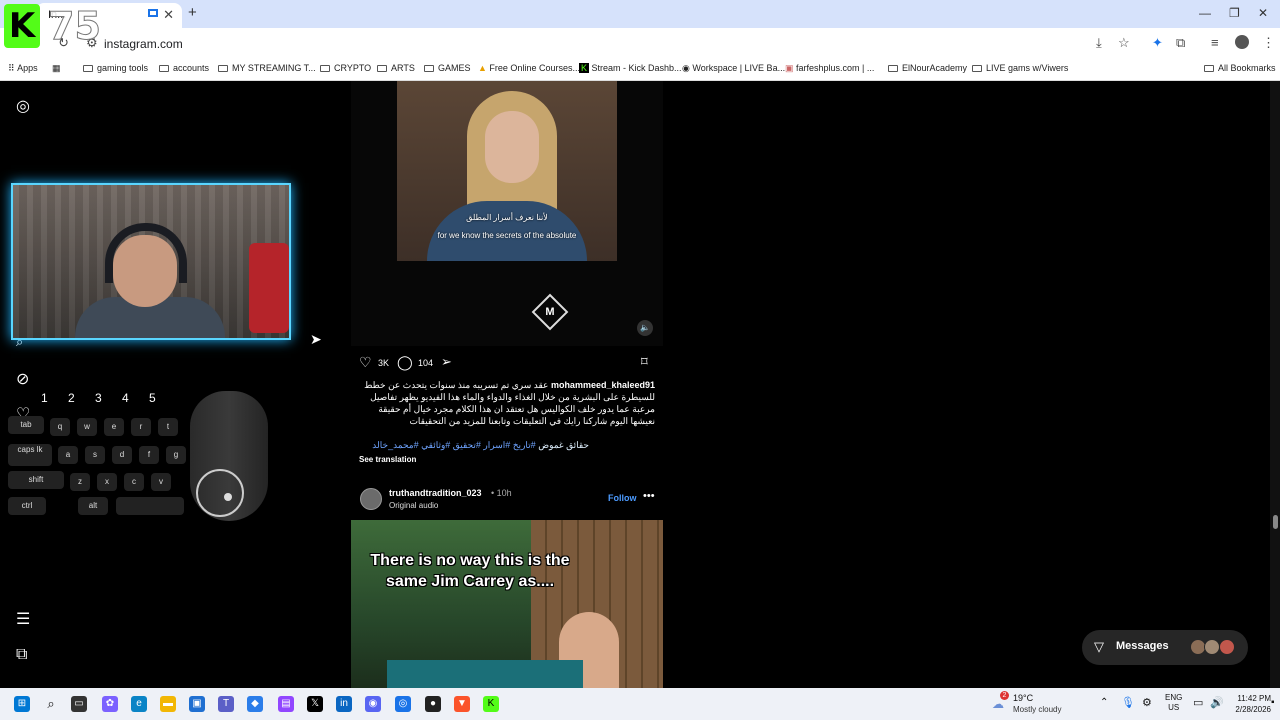 Image resolution: width=1280 pixels, height=720 pixels. What do you see at coordinates (1240, 68) in the screenshot?
I see `all-bookmarks: All Bookmarks` at bounding box center [1240, 68].